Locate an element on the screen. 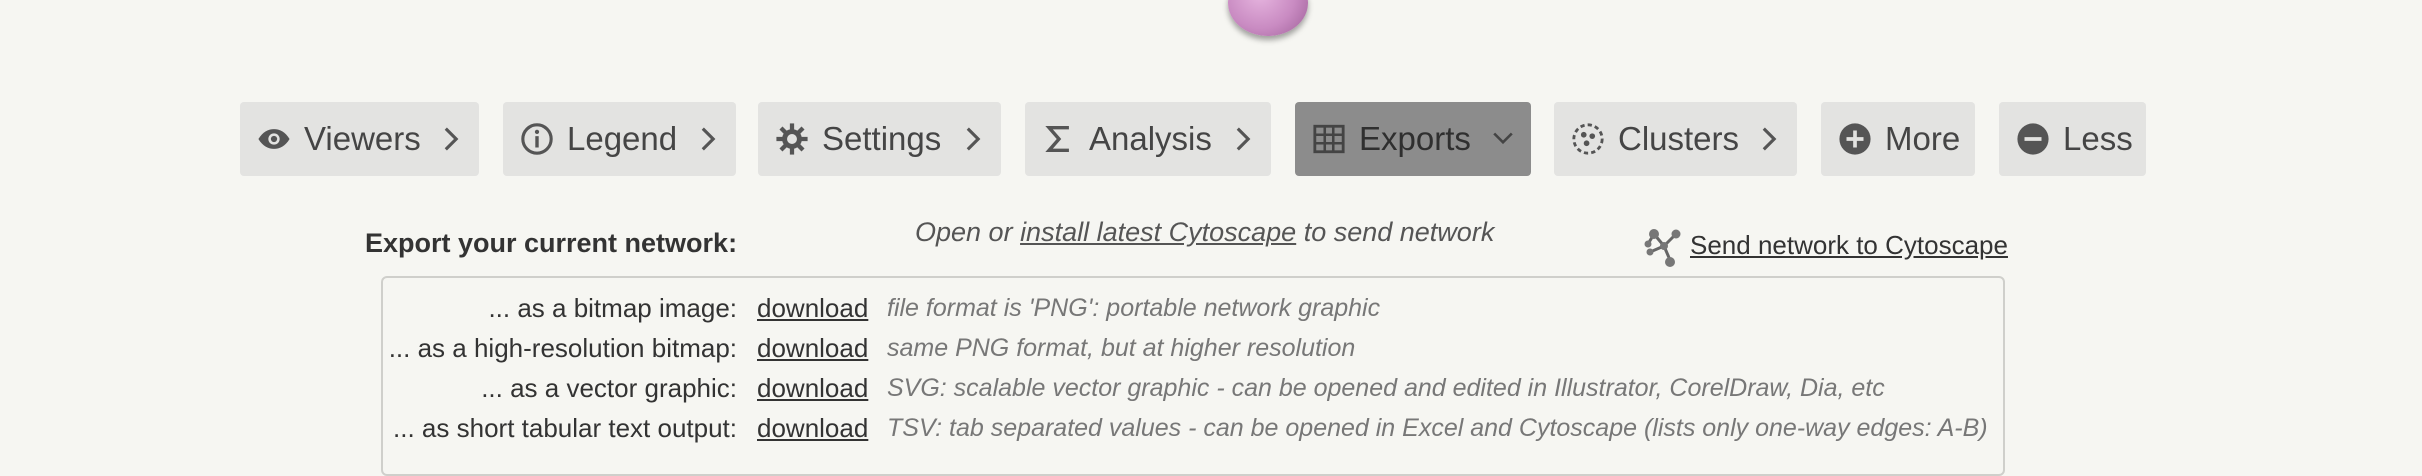  tab-settings-label: Settings is located at coordinates (882, 138).